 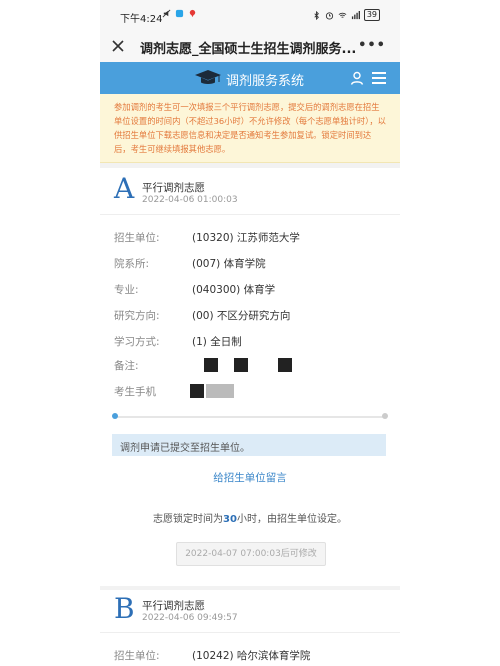 What do you see at coordinates (254, 366) in the screenshot?
I see `field-remark: 备注:` at bounding box center [254, 366].